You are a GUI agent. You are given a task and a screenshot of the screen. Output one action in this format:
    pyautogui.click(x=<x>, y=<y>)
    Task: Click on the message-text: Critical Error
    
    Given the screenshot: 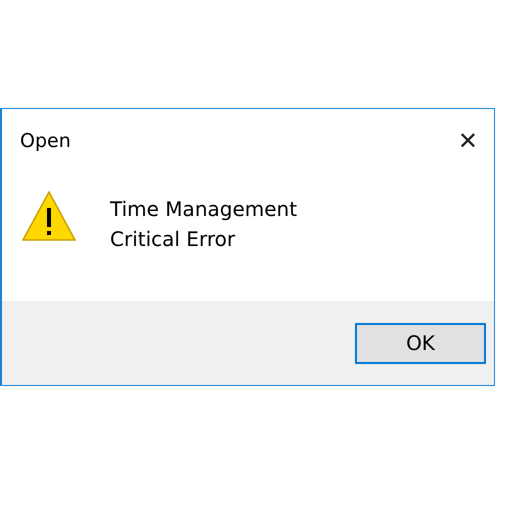 What is the action you would take?
    pyautogui.click(x=173, y=239)
    